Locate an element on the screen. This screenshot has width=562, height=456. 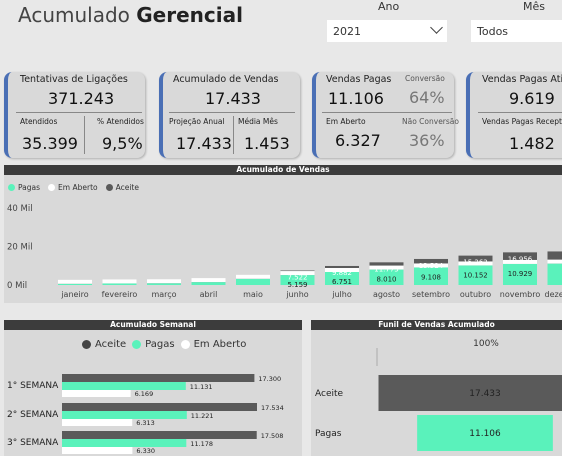
funnel-category-label: Aceite is located at coordinates (329, 394).